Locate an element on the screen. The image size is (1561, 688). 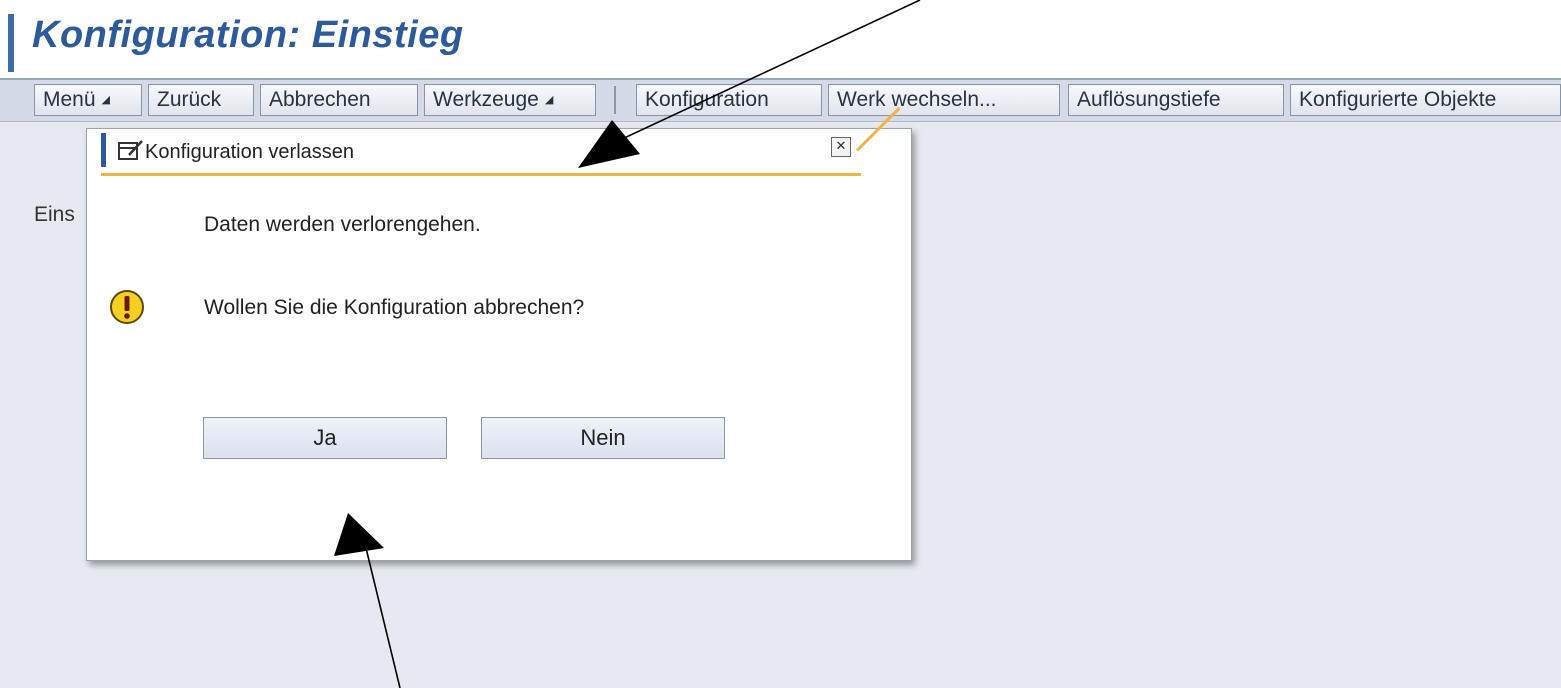
configuration-button: Konfiguration is located at coordinates (729, 100).